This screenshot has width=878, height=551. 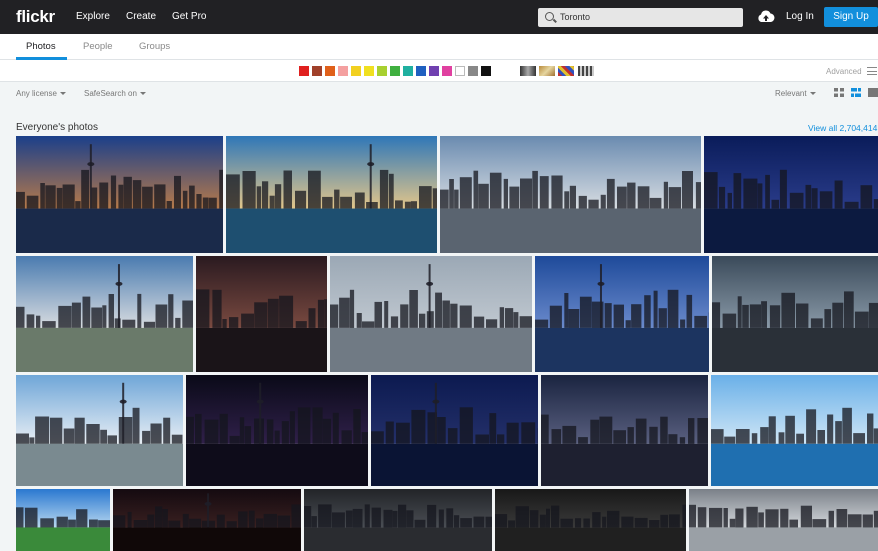 I want to click on photo-green-hills-sky, so click(x=63, y=520).